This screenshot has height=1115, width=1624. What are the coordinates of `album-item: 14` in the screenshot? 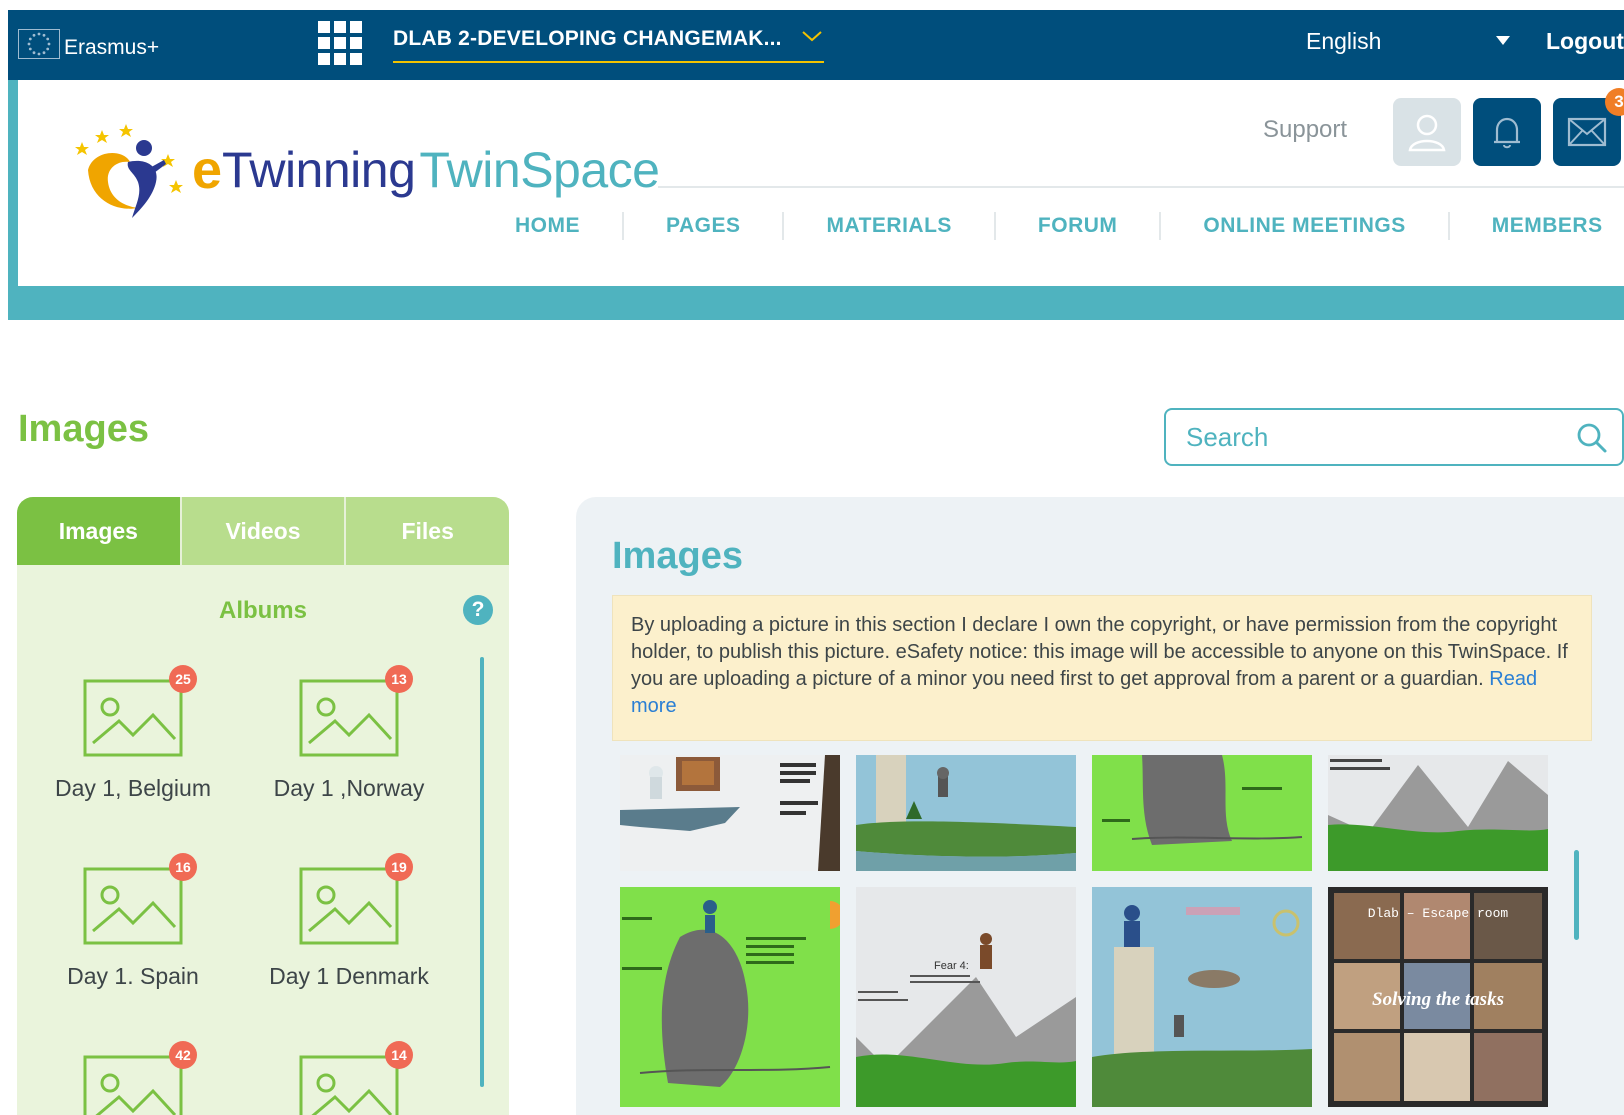 It's located at (349, 1078).